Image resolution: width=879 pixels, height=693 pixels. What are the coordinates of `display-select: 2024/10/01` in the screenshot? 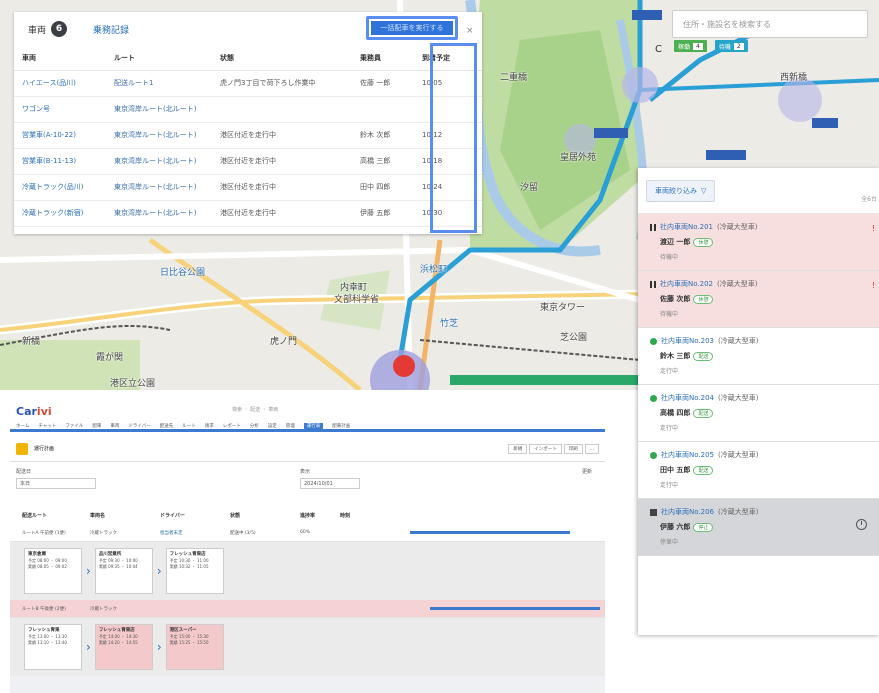 It's located at (330, 483).